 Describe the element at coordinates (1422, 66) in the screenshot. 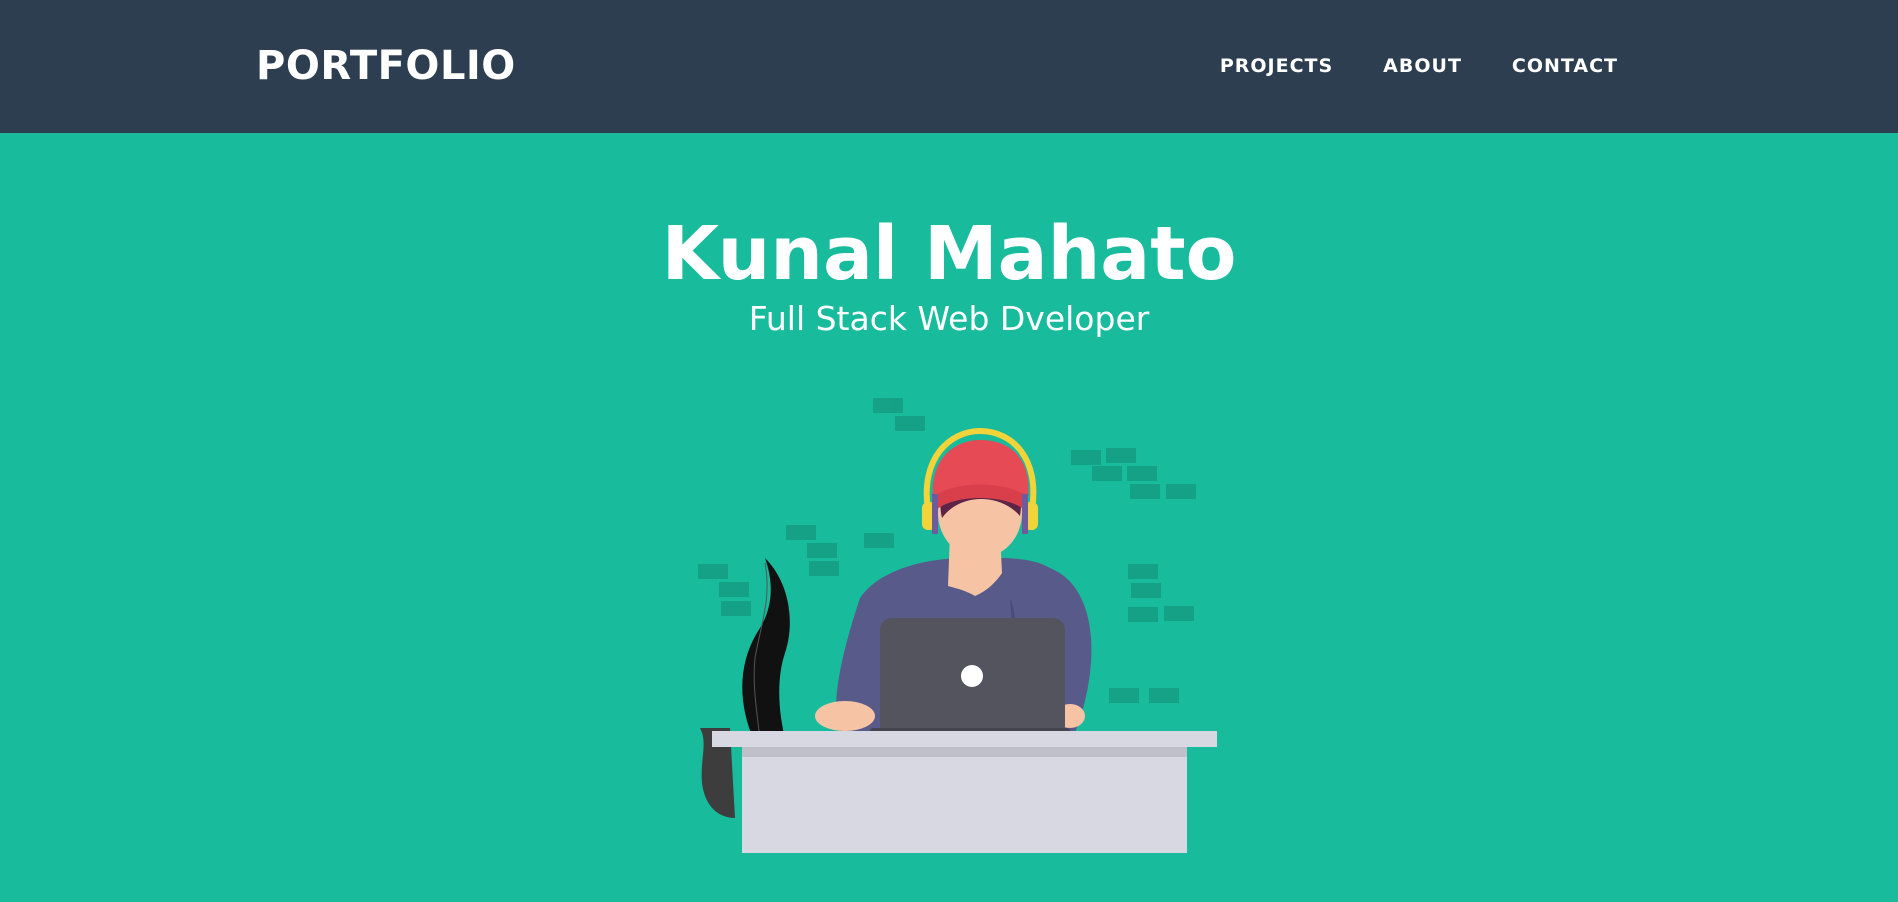

I see `nav-link-about: ABOUT` at that location.